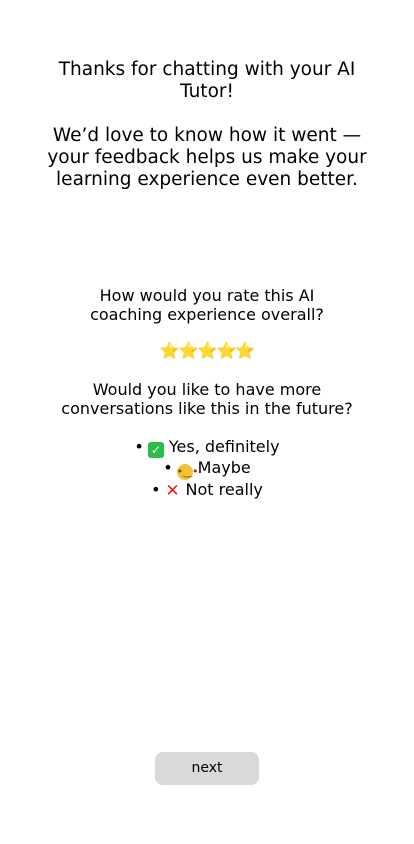 The width and height of the screenshot is (414, 844). I want to click on star-rating: ⭐⭐⭐⭐⭐, so click(207, 351).